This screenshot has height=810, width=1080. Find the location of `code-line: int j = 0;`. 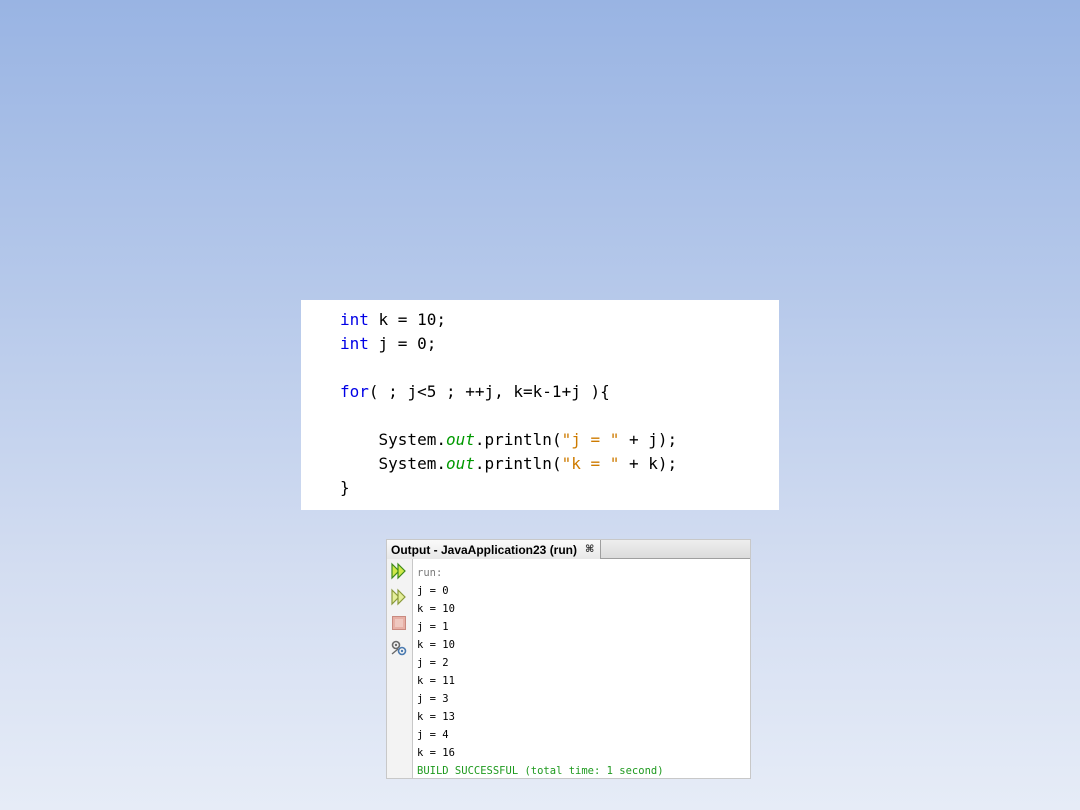

code-line: int j = 0; is located at coordinates (559, 344).